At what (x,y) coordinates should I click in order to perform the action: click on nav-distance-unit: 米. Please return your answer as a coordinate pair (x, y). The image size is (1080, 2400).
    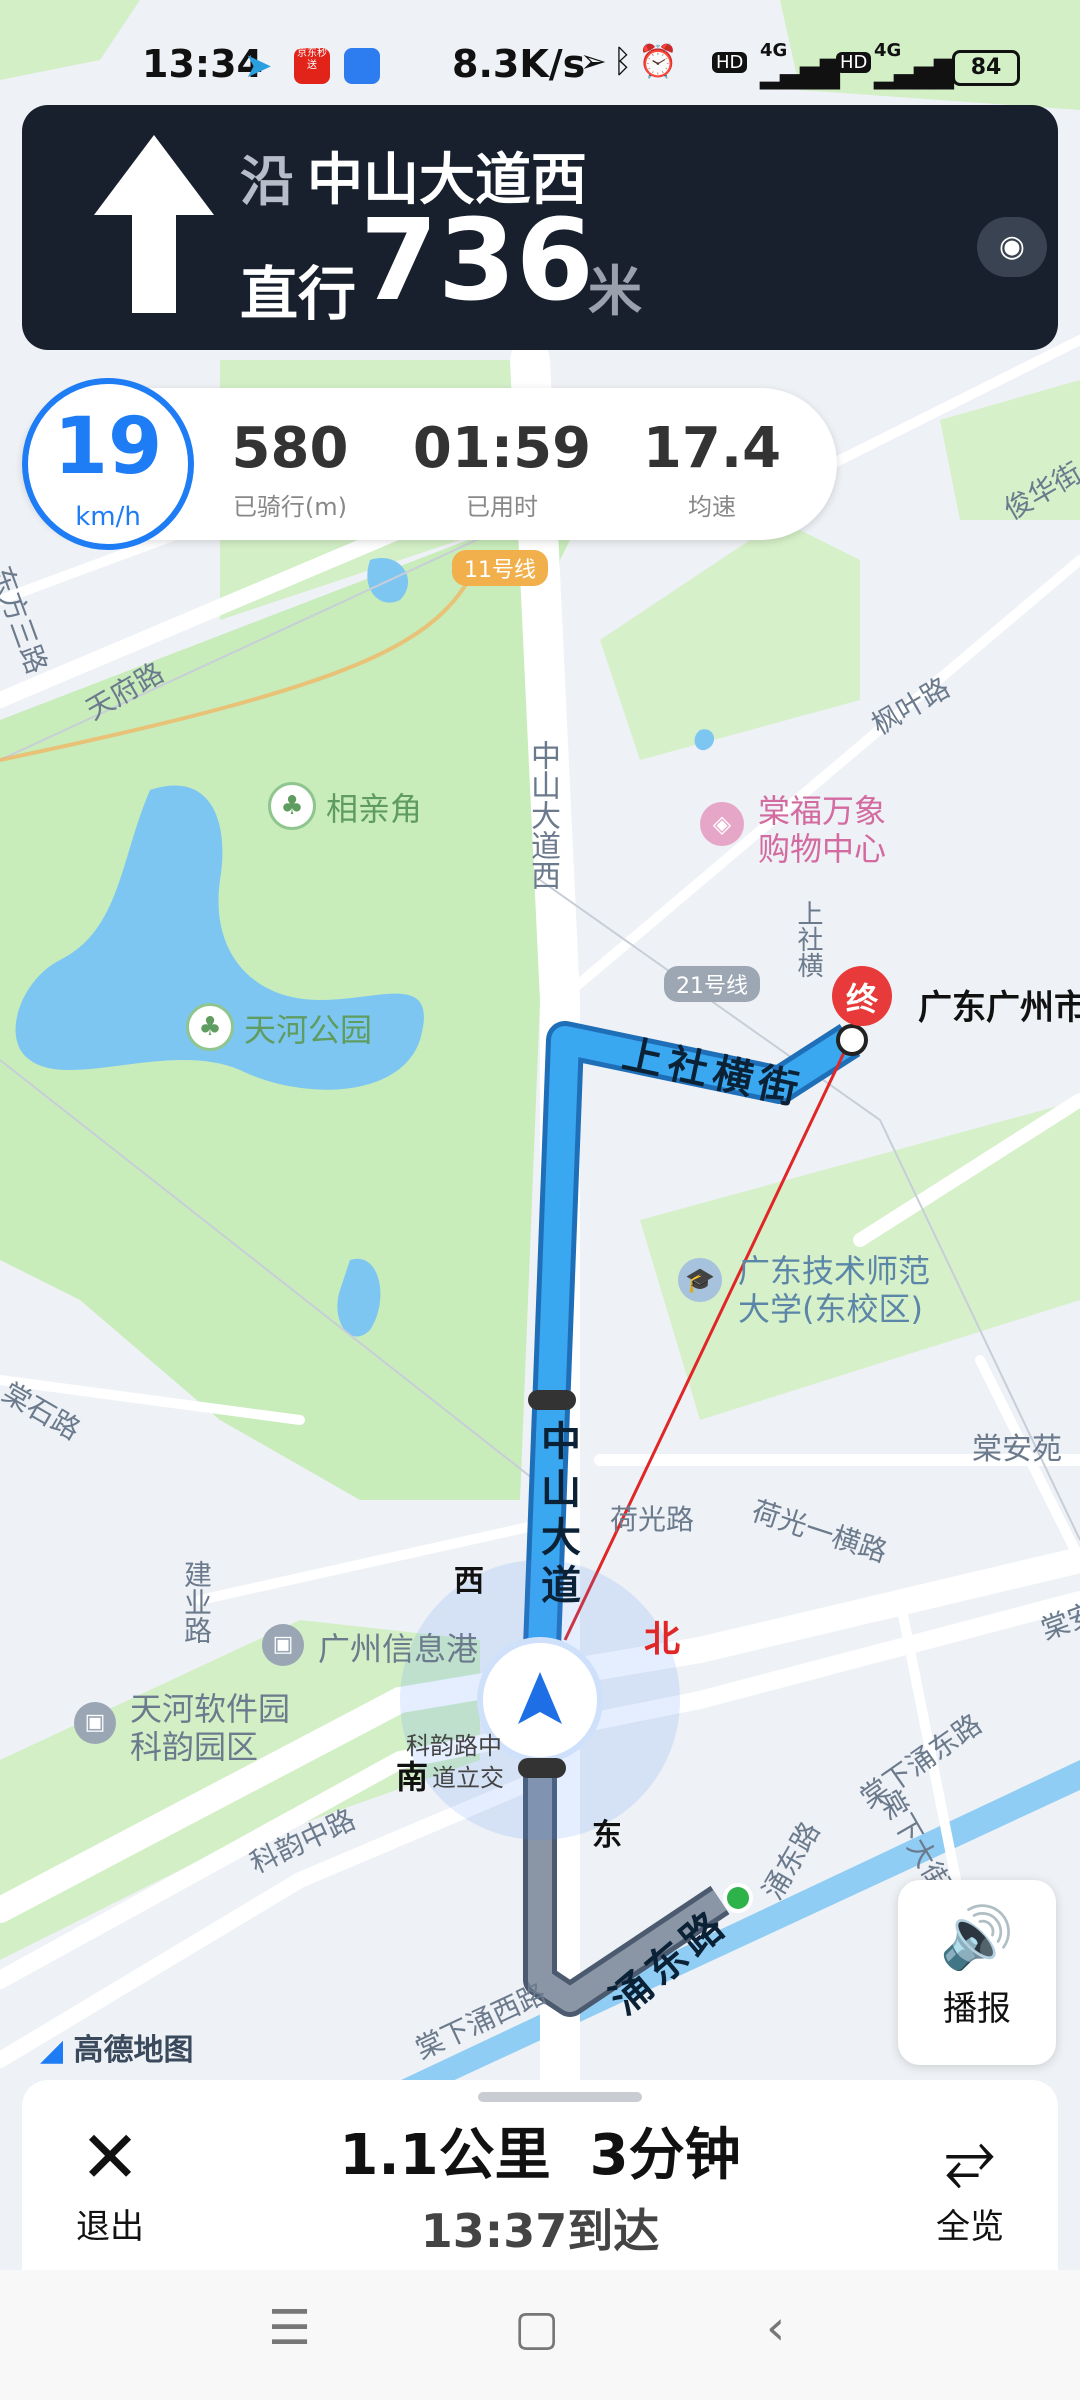
    Looking at the image, I should click on (615, 291).